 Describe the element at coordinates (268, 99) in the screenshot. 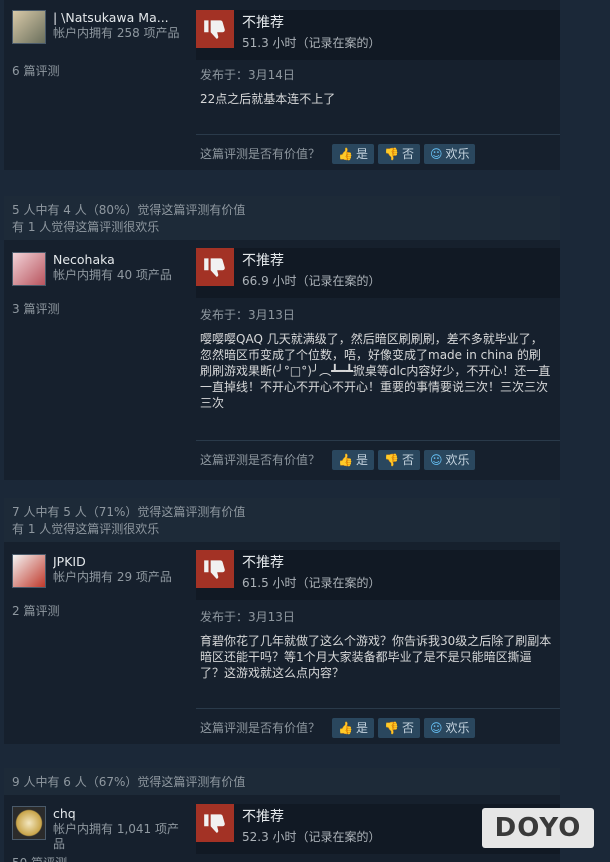

I see `review-text: 22点之后就基本连不上了` at that location.